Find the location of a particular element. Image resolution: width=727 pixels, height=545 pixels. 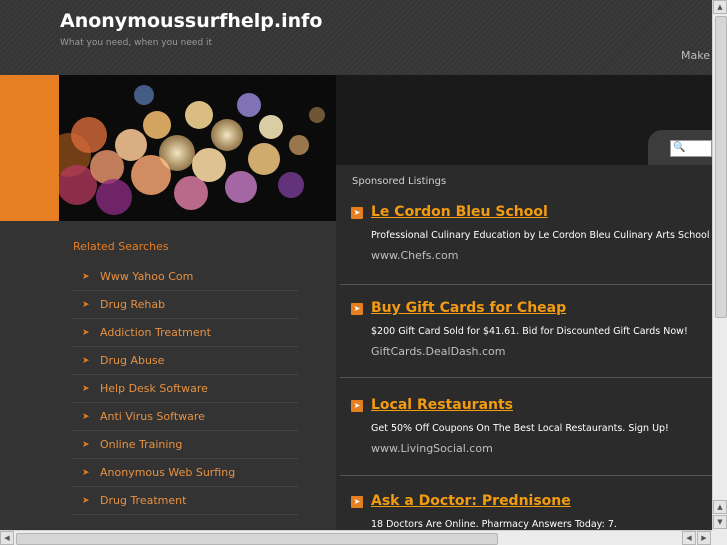

list-item: ➤ Anti Virus Software is located at coordinates (185, 417).